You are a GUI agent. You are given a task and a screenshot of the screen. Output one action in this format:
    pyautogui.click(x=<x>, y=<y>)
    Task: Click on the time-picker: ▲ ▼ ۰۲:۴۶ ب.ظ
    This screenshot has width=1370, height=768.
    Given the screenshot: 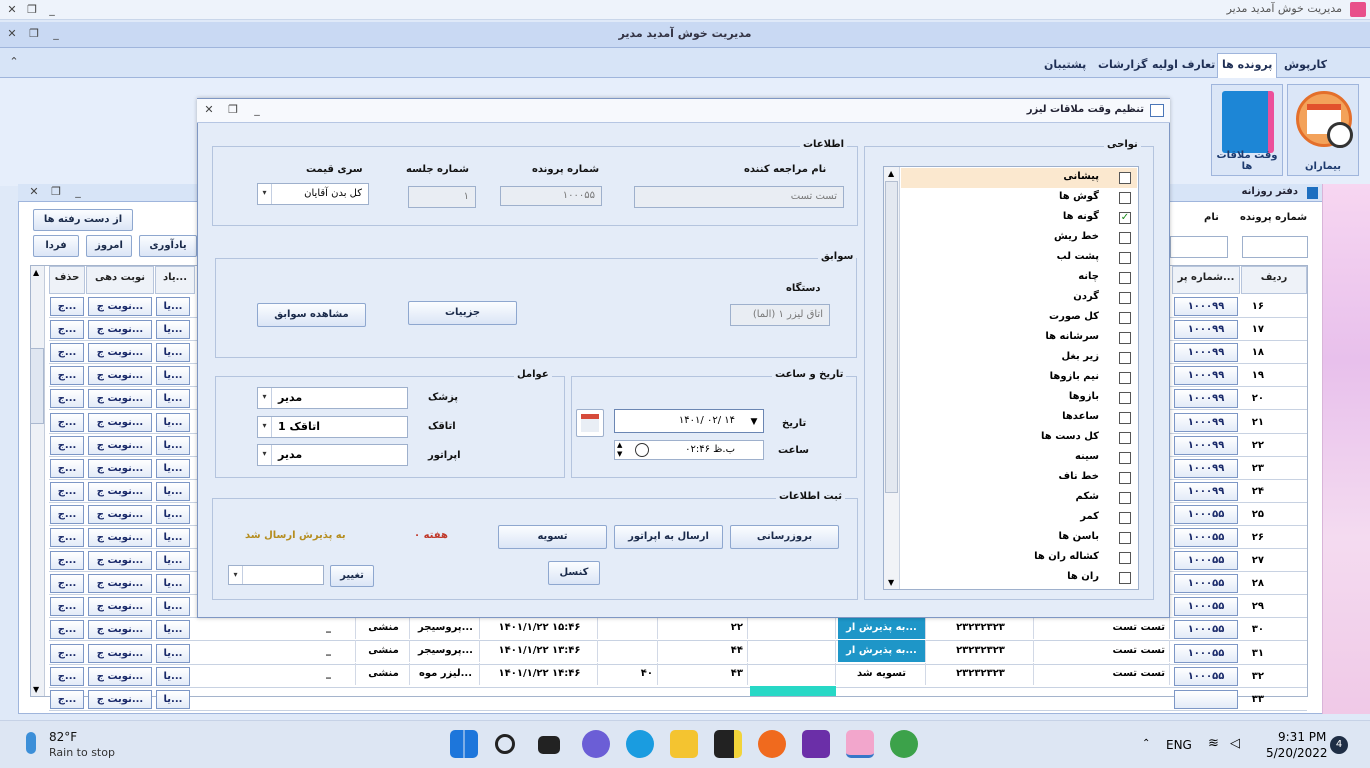 What is the action you would take?
    pyautogui.click(x=689, y=450)
    